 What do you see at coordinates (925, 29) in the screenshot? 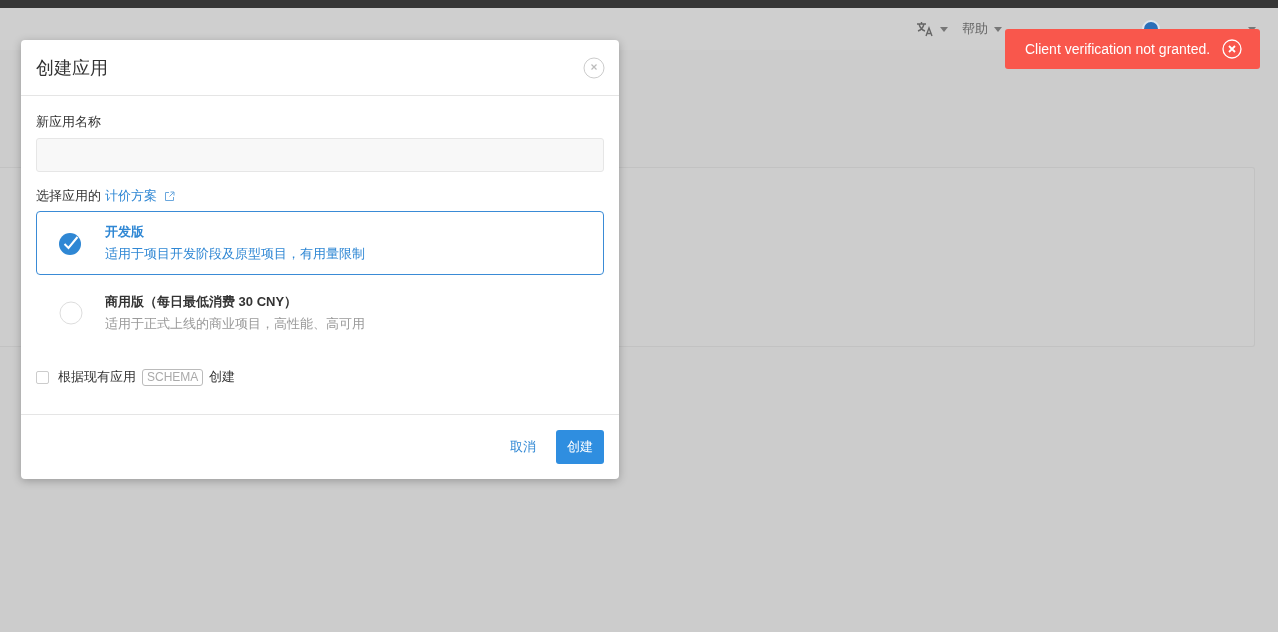
I see `translate-icon` at bounding box center [925, 29].